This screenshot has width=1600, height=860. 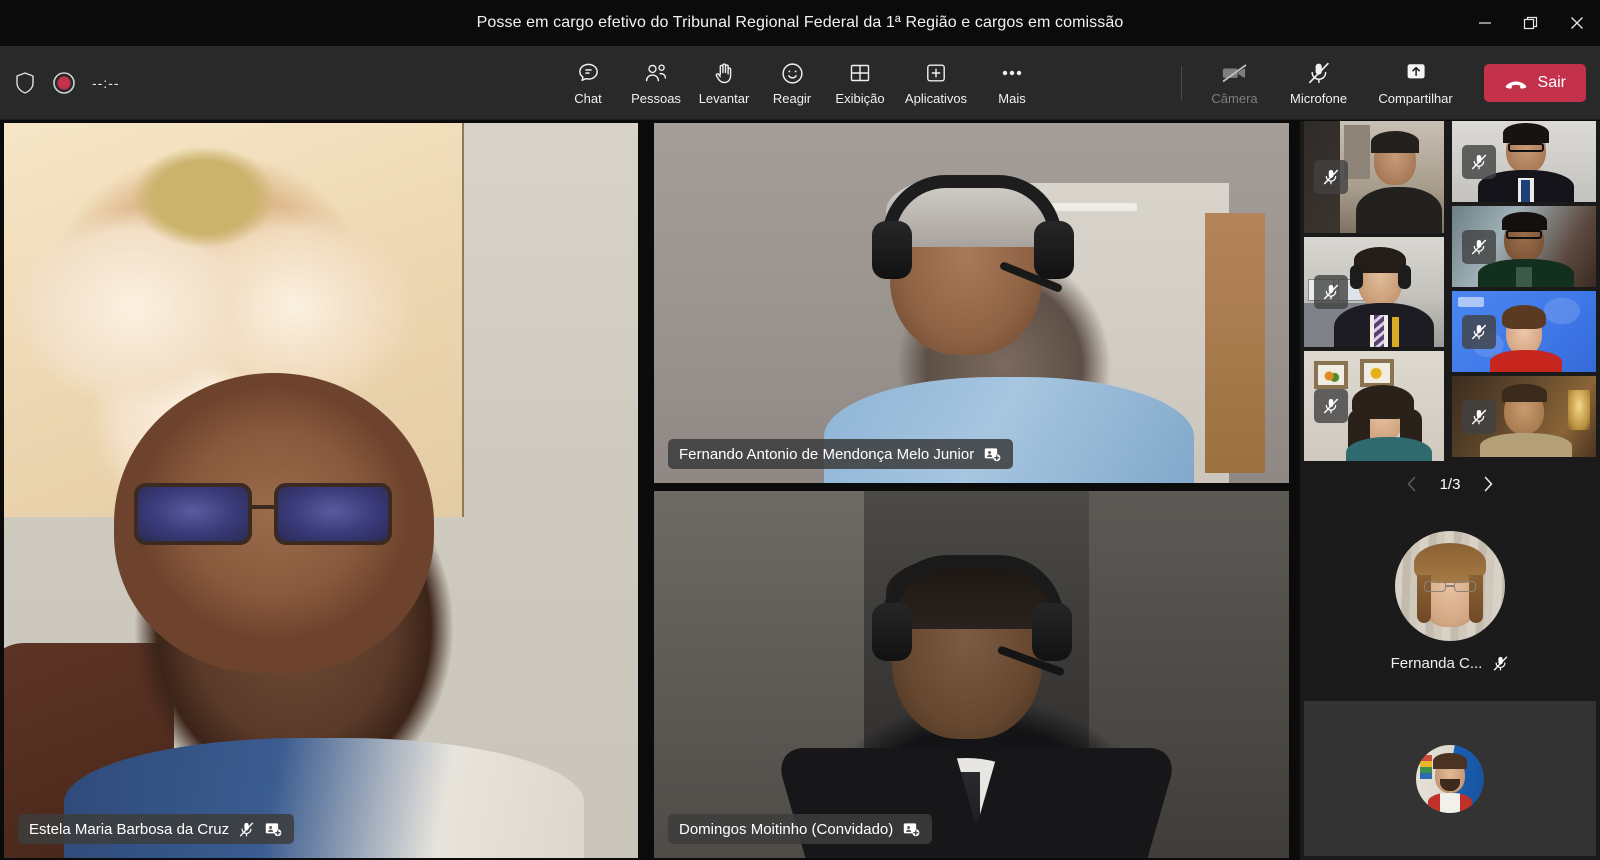 What do you see at coordinates (333, 514) in the screenshot?
I see `glasses-right-lens` at bounding box center [333, 514].